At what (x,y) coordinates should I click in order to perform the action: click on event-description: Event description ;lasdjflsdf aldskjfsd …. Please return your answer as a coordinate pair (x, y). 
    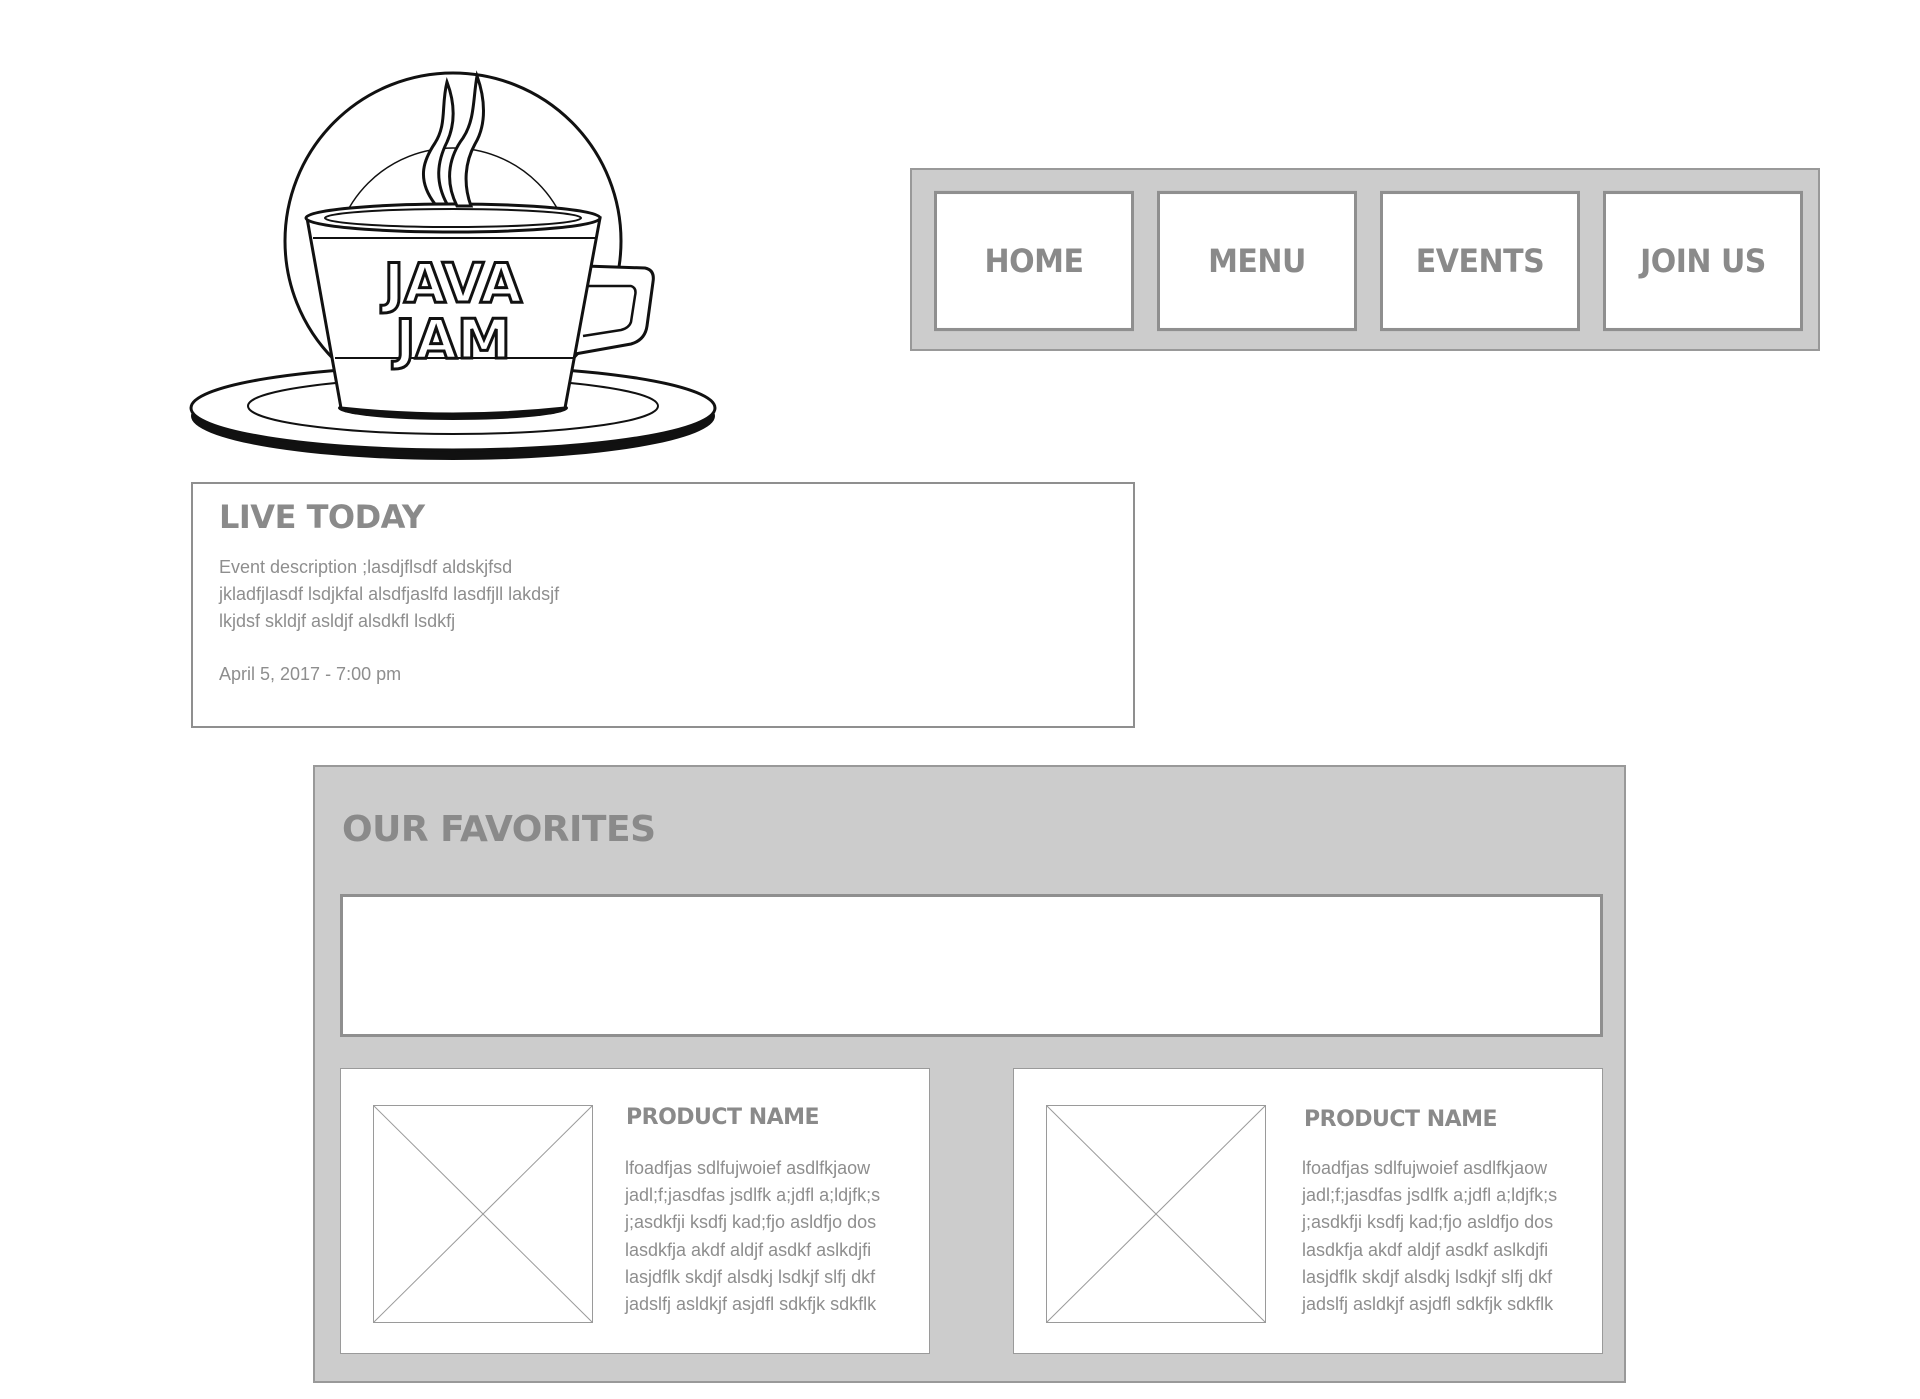
    Looking at the image, I should click on (389, 594).